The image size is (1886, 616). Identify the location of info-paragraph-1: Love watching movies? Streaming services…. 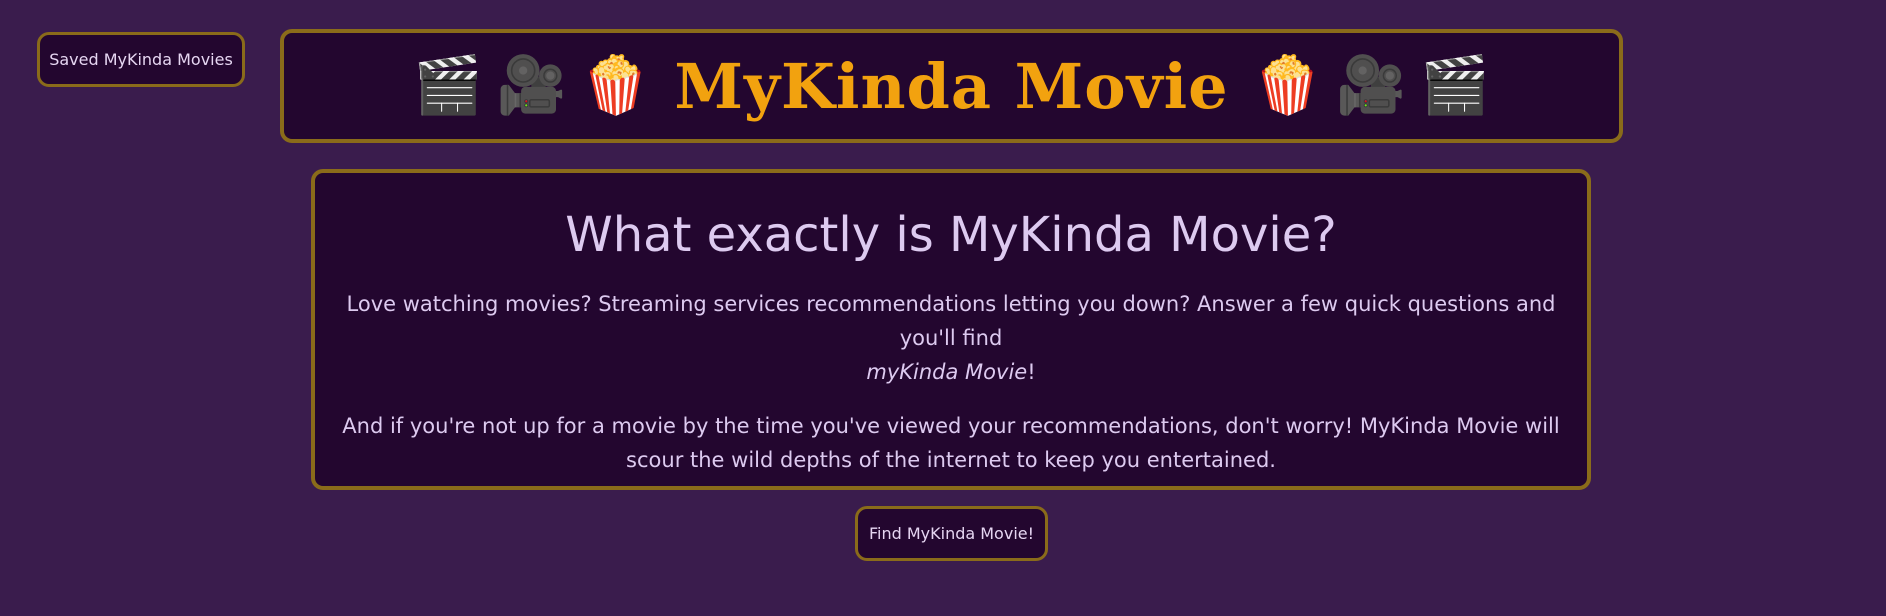
(951, 338).